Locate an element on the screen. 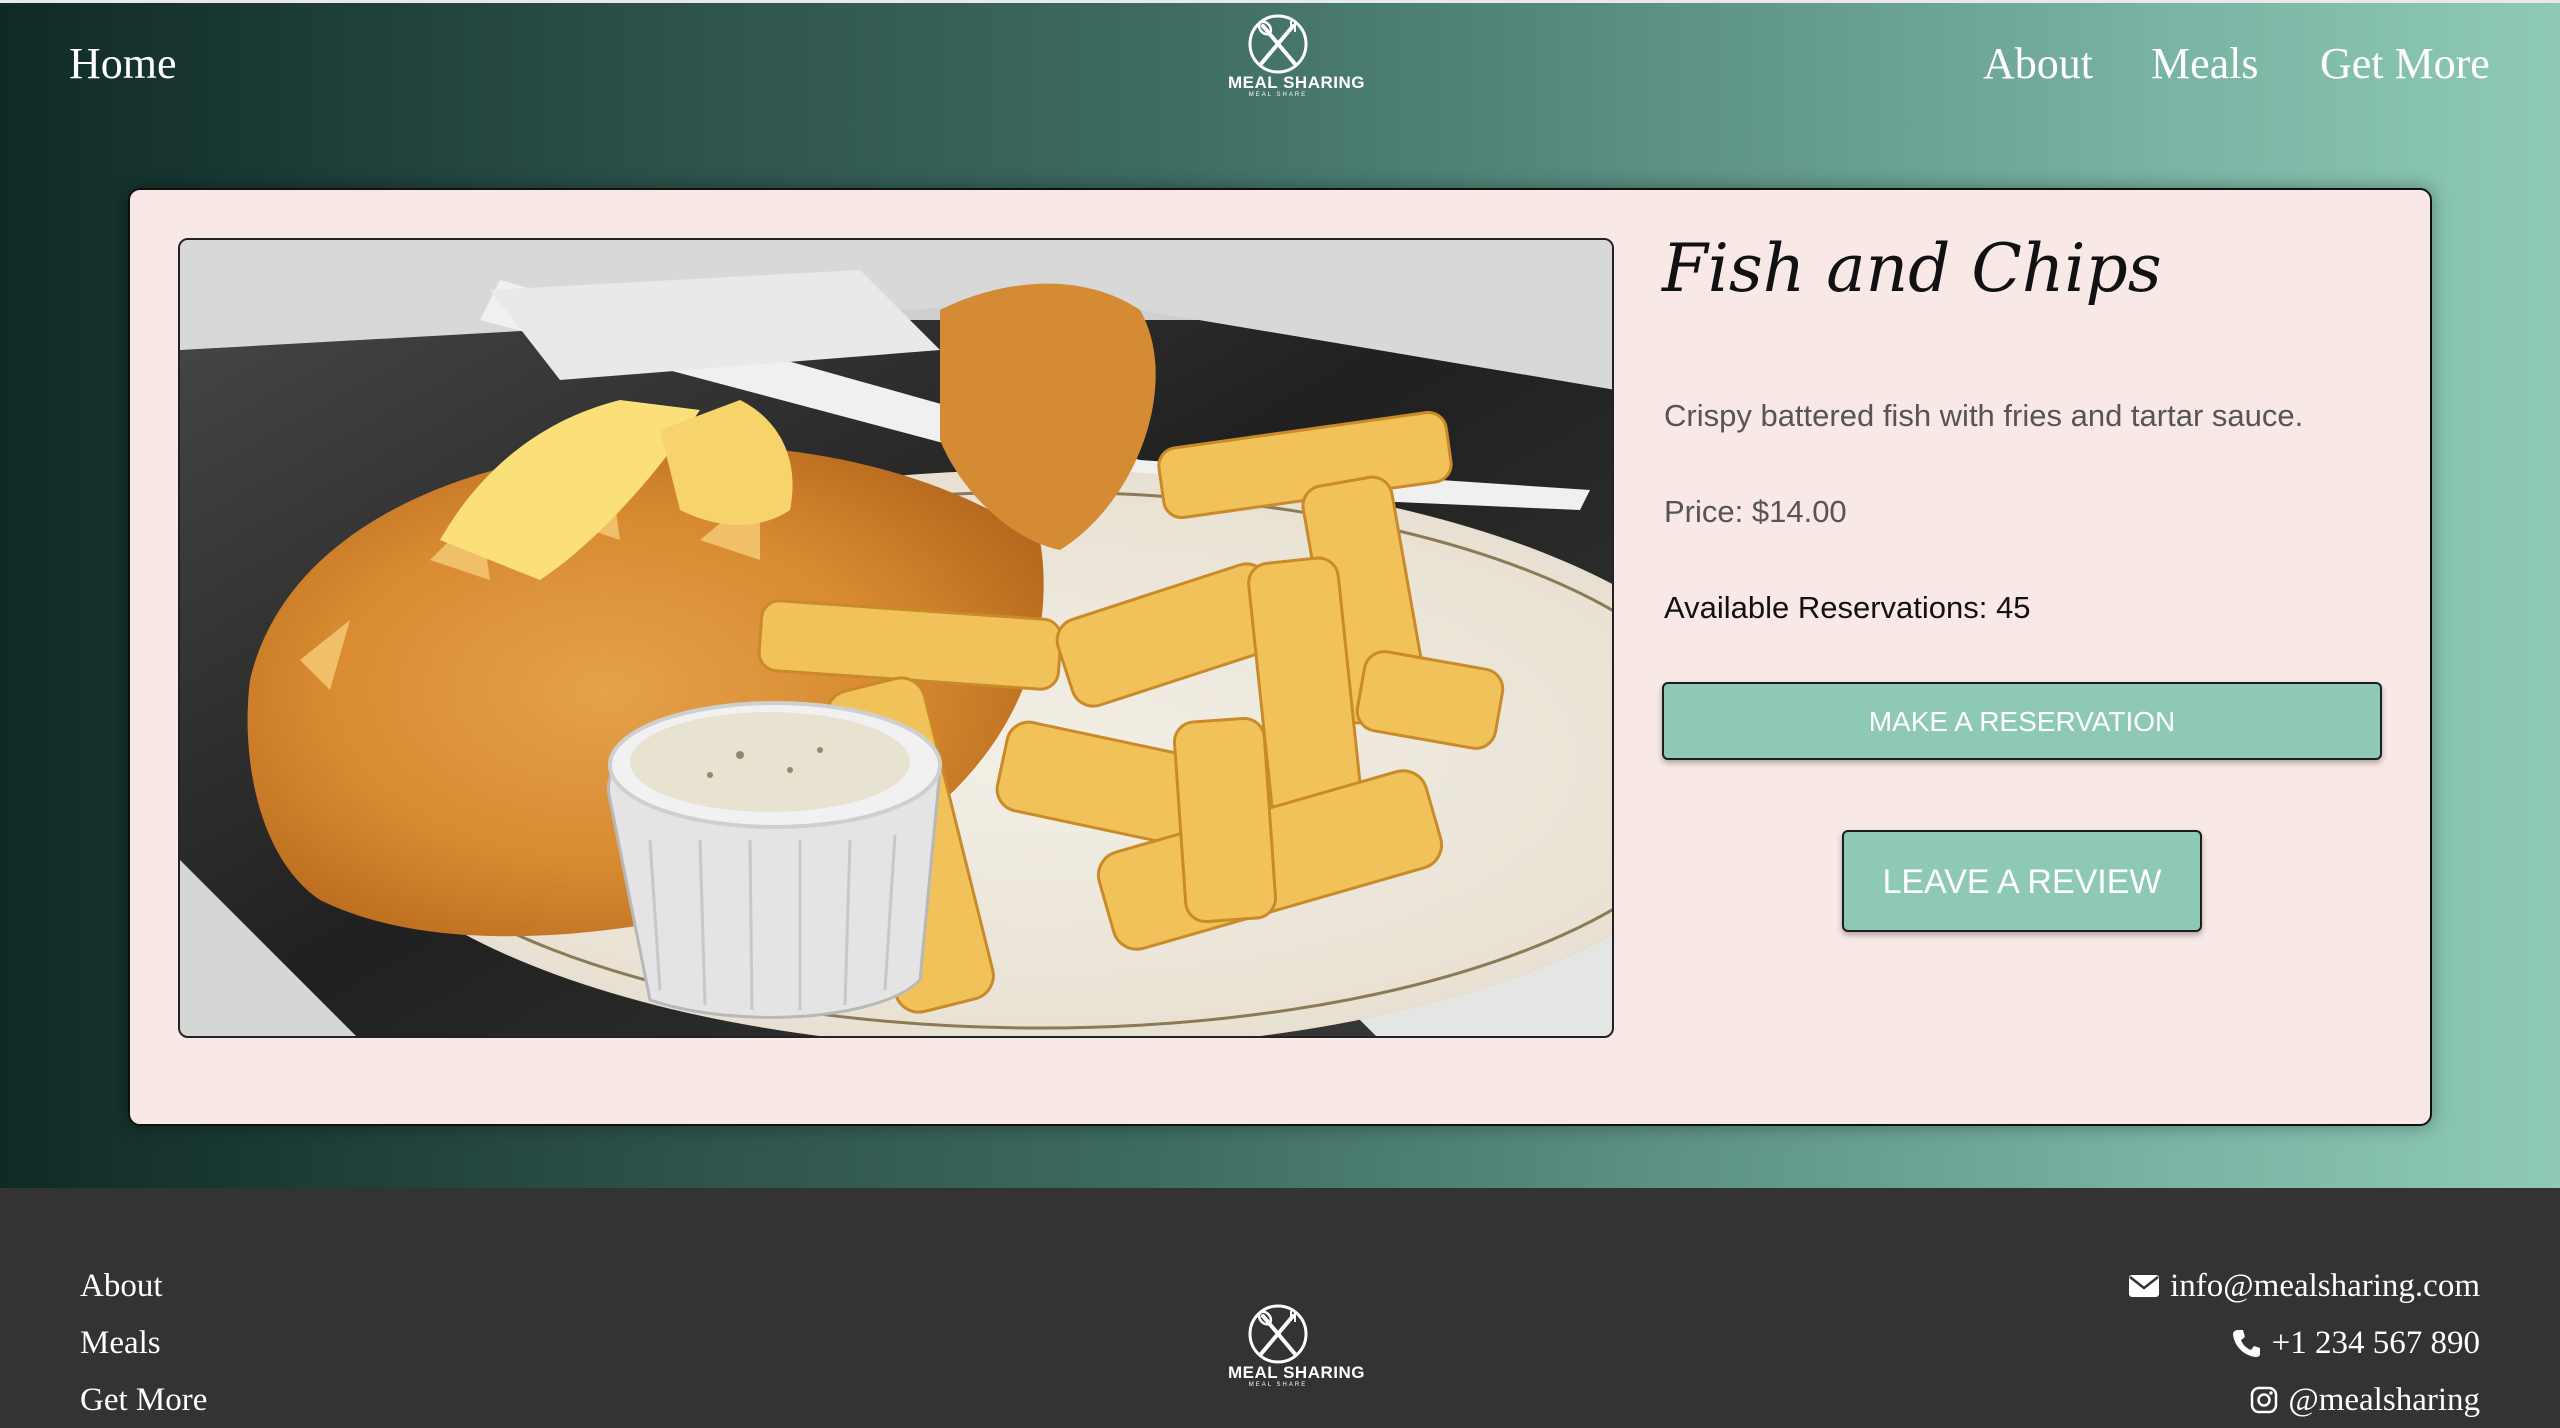 This screenshot has width=2560, height=1428. footer-phone: +1 234 567 890 is located at coordinates (2356, 1343).